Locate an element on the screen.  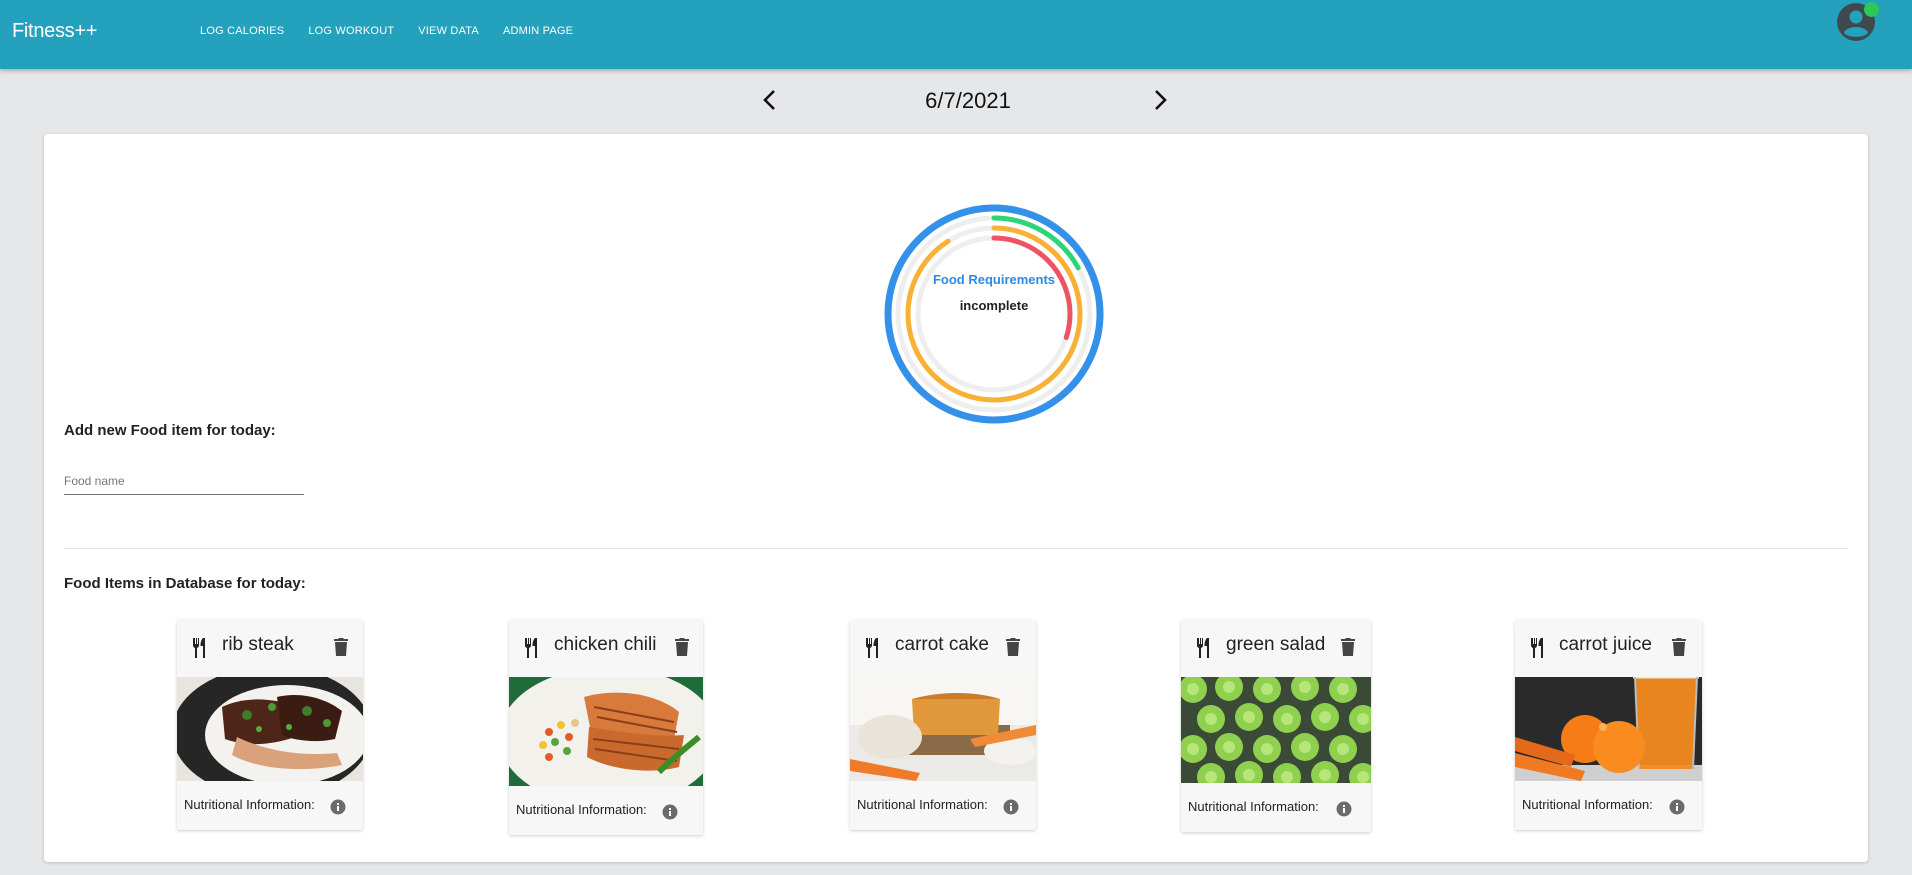
food-card-carrot-juice: carrot juice Nutritional Information: is located at coordinates (1608, 725).